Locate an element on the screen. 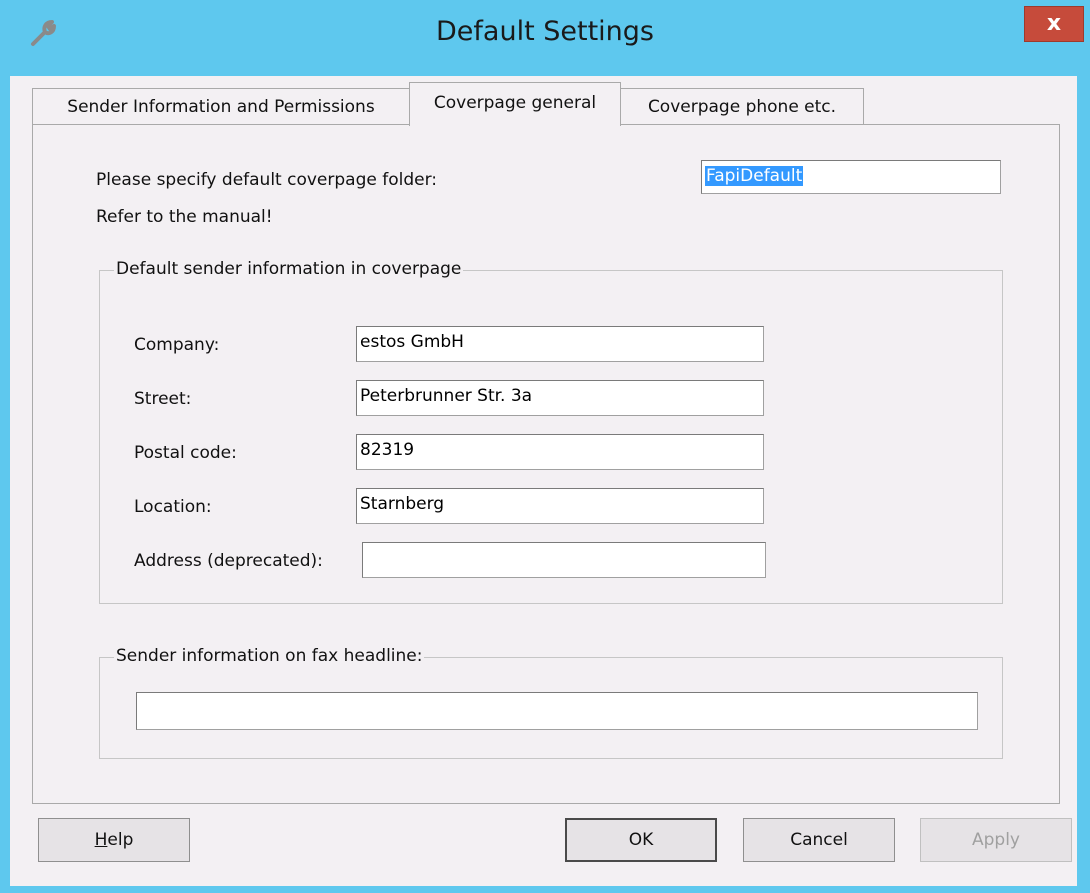 The image size is (1090, 893). company-field: estos GmbH is located at coordinates (560, 344).